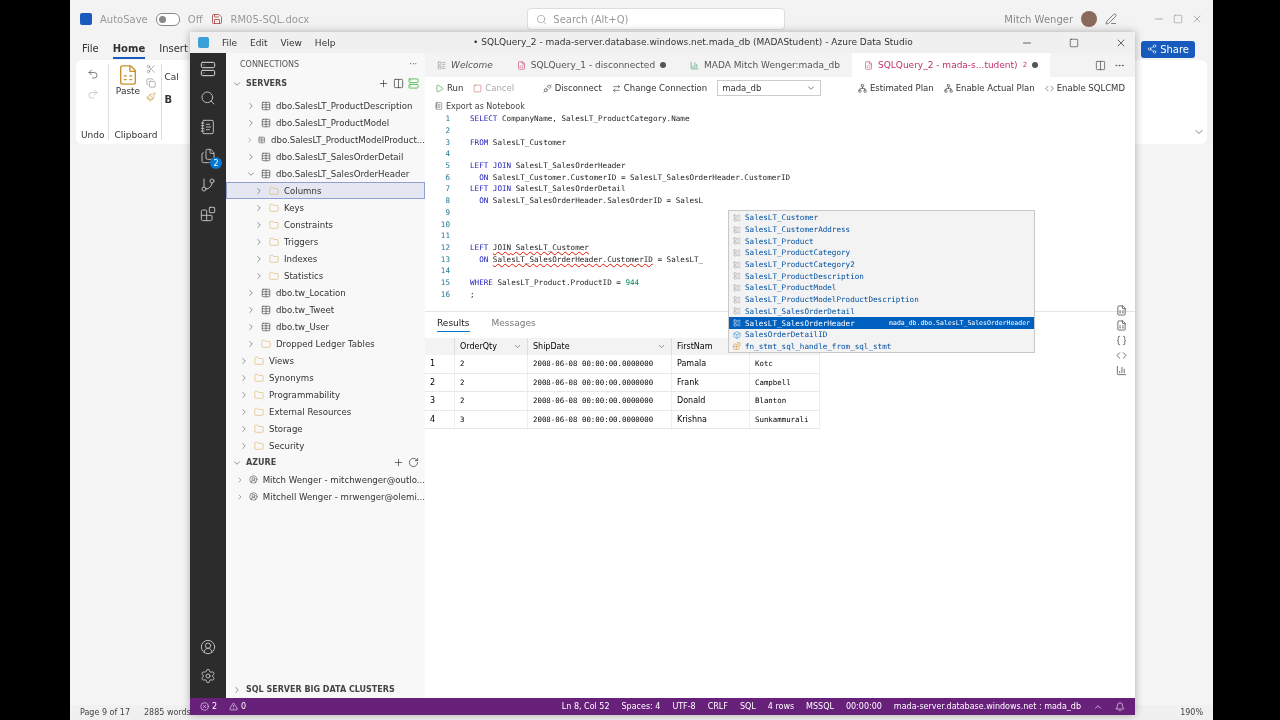 Image resolution: width=1280 pixels, height=720 pixels. I want to click on section-title: AZURE, so click(261, 462).